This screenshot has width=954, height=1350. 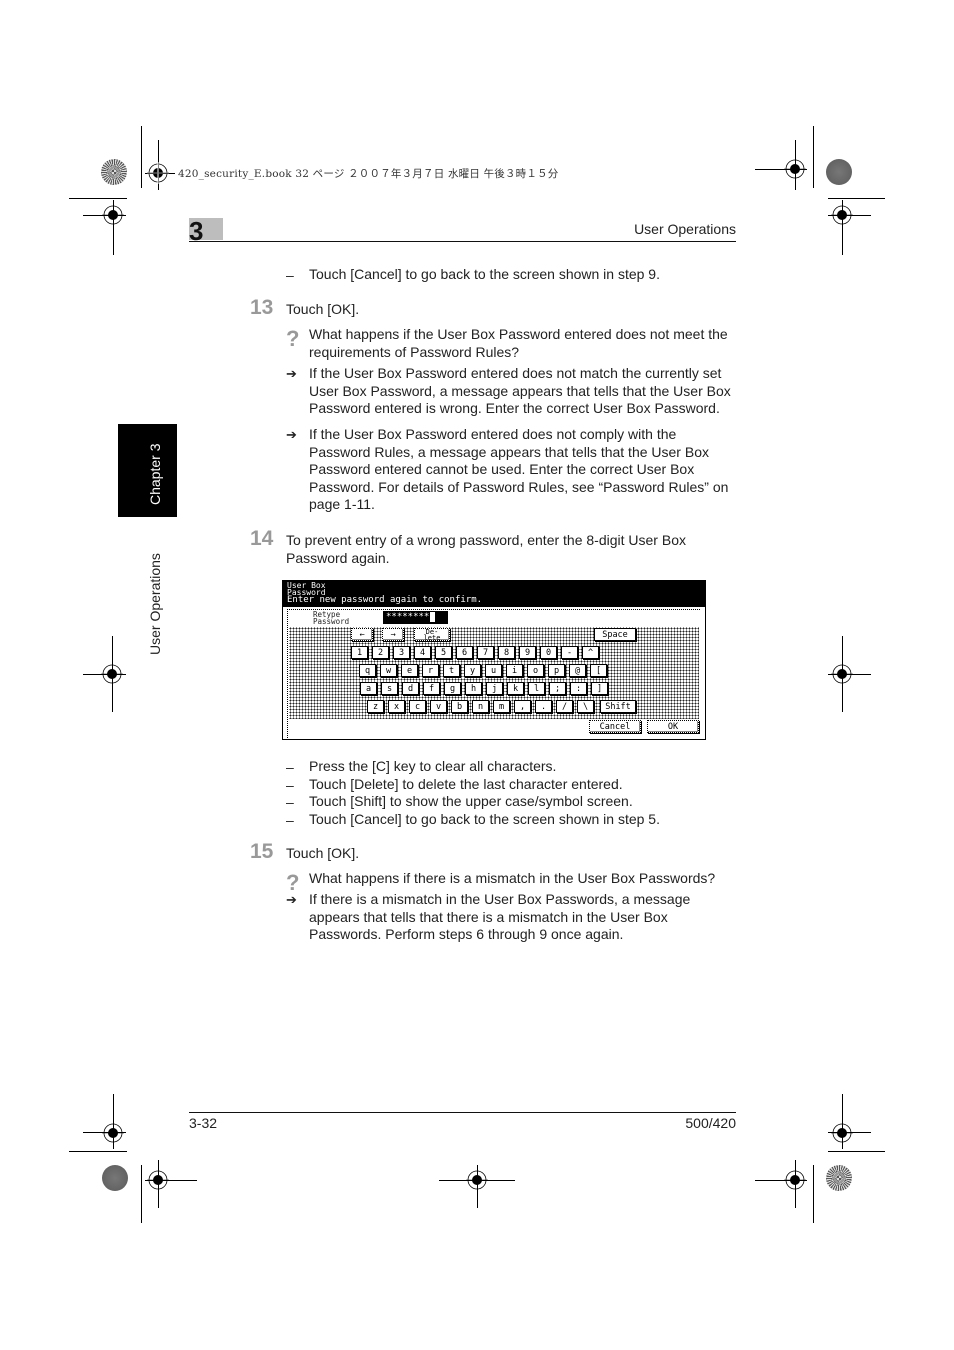 I want to click on shift-key: Shift, so click(x=618, y=706).